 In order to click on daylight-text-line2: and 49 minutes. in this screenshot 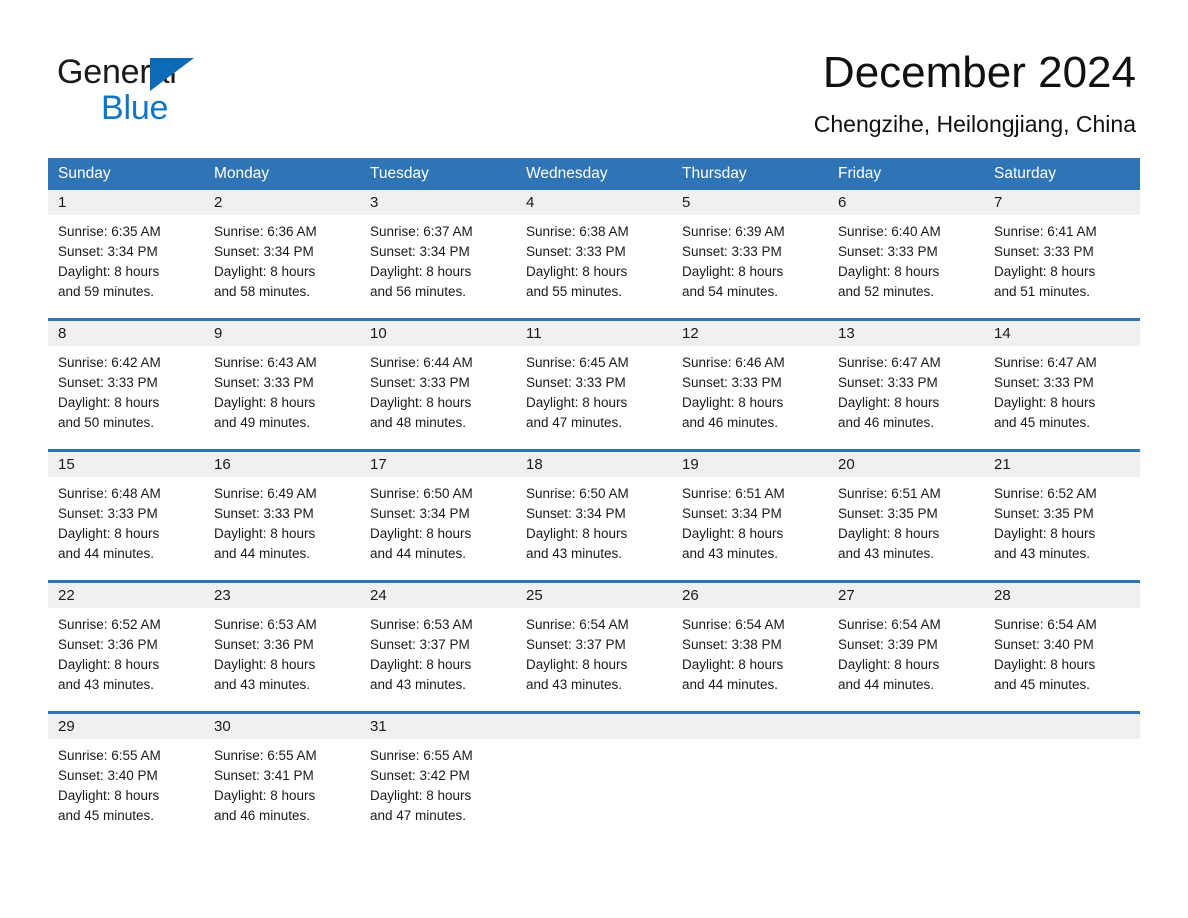, I will do `click(262, 422)`.